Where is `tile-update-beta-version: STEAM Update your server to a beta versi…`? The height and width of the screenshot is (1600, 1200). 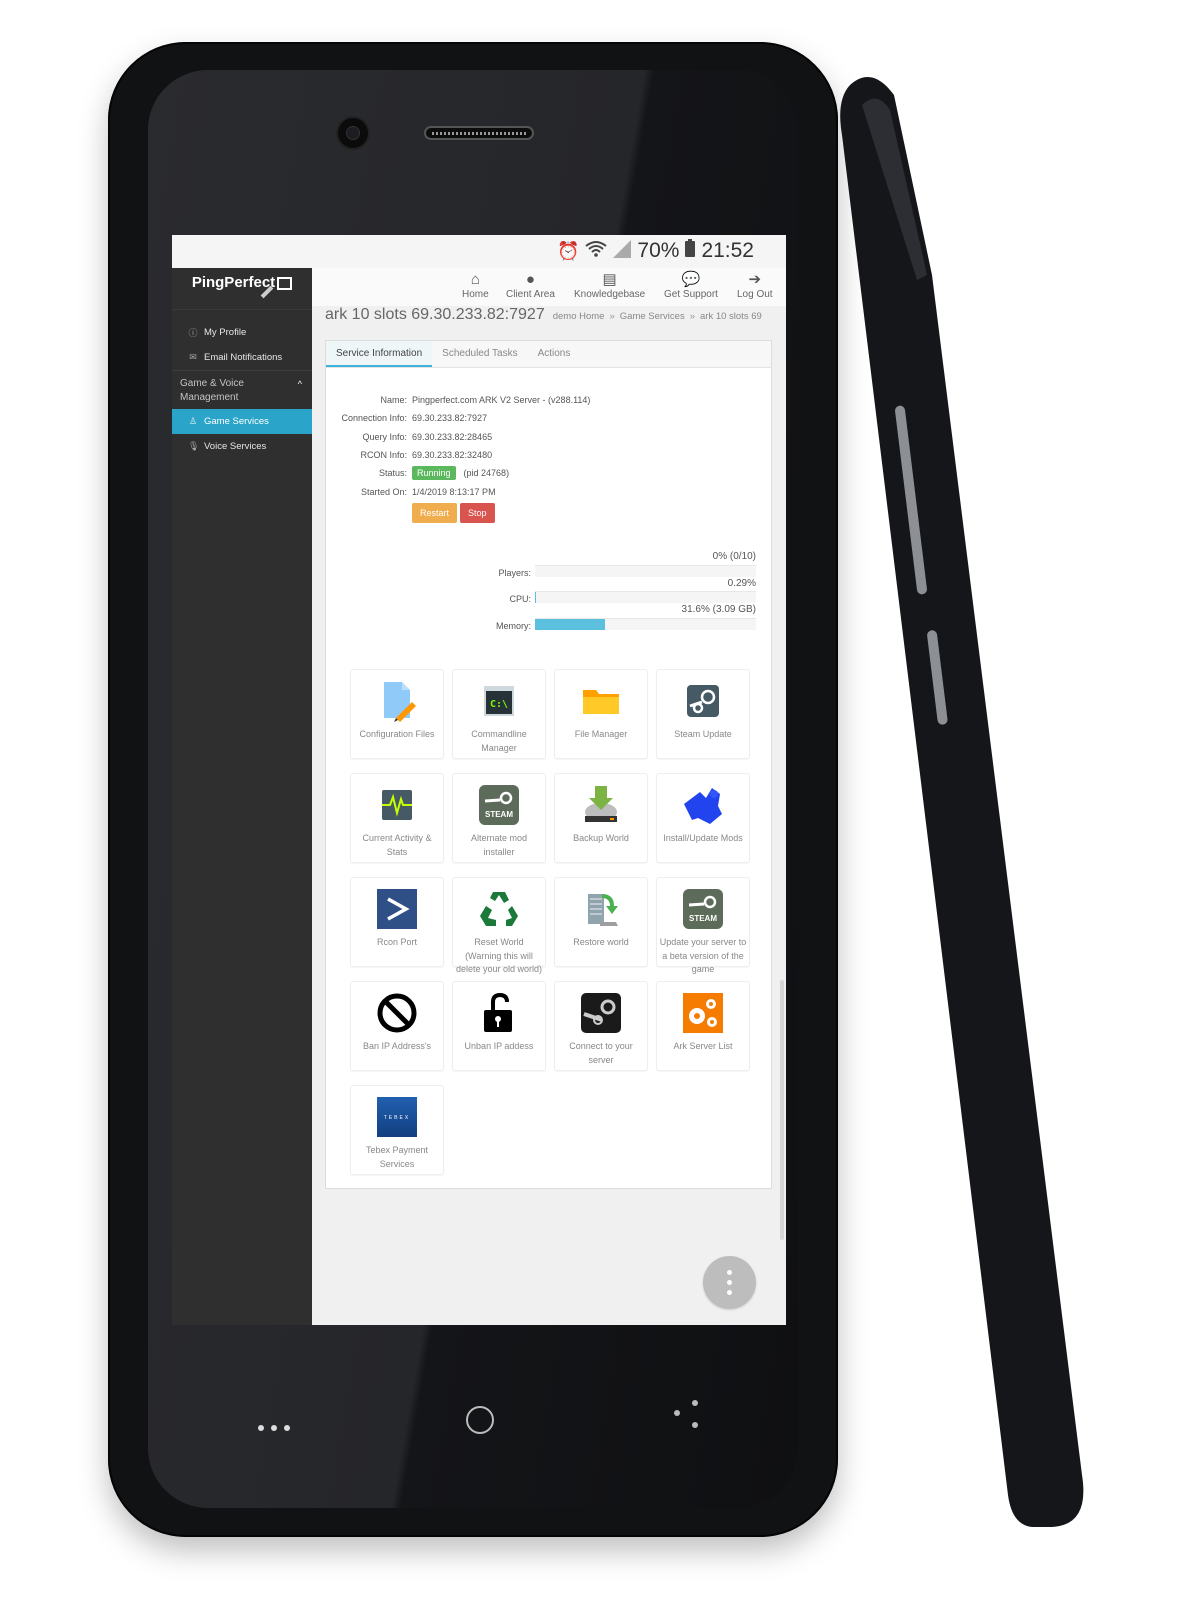 tile-update-beta-version: STEAM Update your server to a beta versi… is located at coordinates (703, 925).